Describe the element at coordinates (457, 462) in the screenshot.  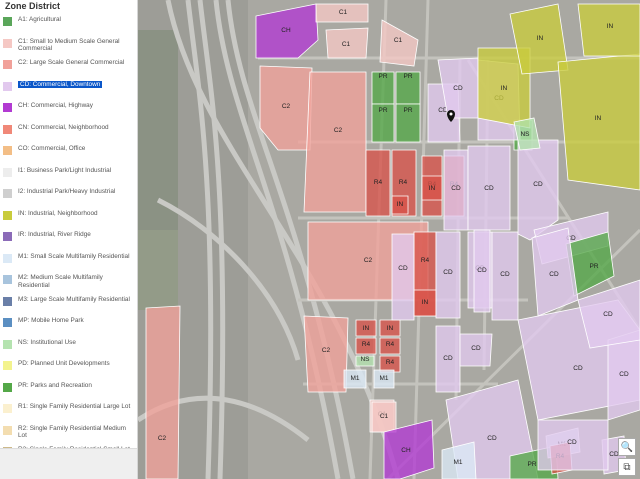
I see `zone-code-label: M1` at that location.